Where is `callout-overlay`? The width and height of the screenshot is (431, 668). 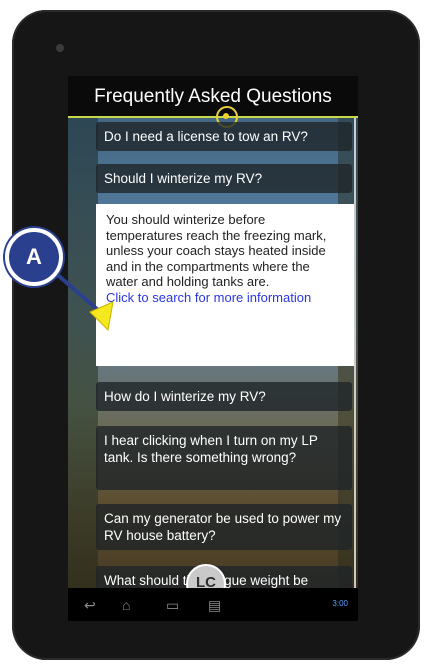 callout-overlay is located at coordinates (82, 300).